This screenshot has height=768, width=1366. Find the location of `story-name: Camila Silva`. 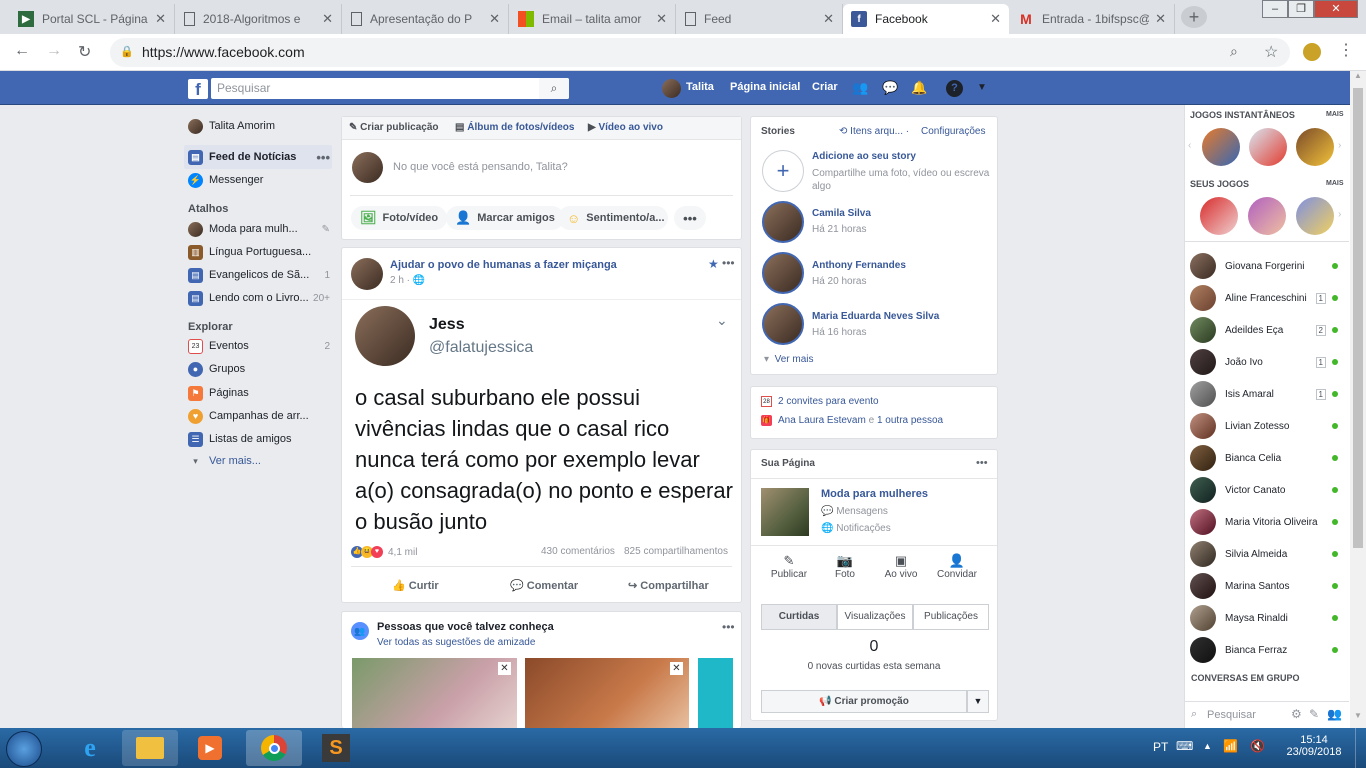

story-name: Camila Silva is located at coordinates (841, 213).